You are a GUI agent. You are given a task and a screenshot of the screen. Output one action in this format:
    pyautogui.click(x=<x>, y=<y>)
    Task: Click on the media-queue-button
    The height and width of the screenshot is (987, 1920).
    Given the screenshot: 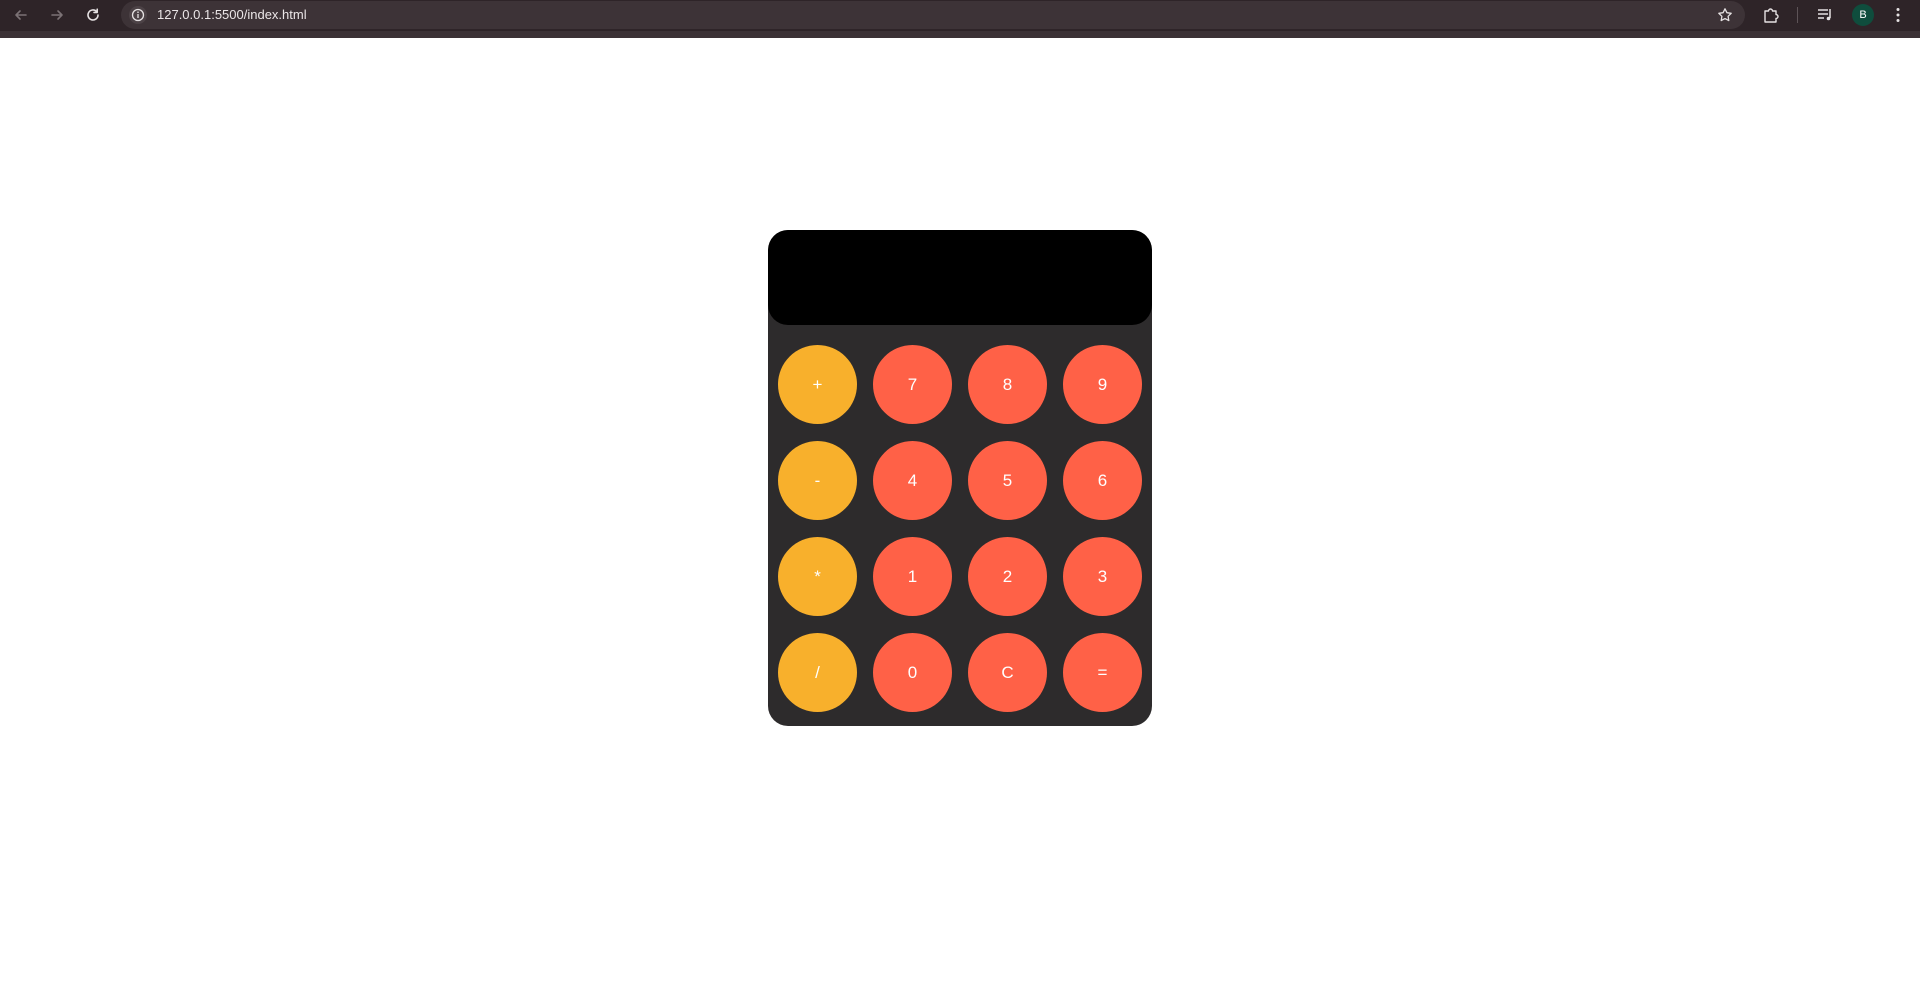 What is the action you would take?
    pyautogui.click(x=1825, y=15)
    